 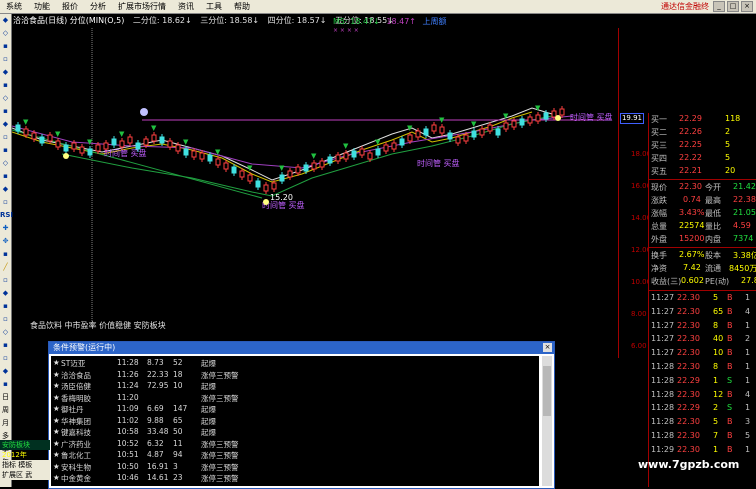 What do you see at coordinates (5, 241) in the screenshot?
I see `toolbar-button: ✥` at bounding box center [5, 241].